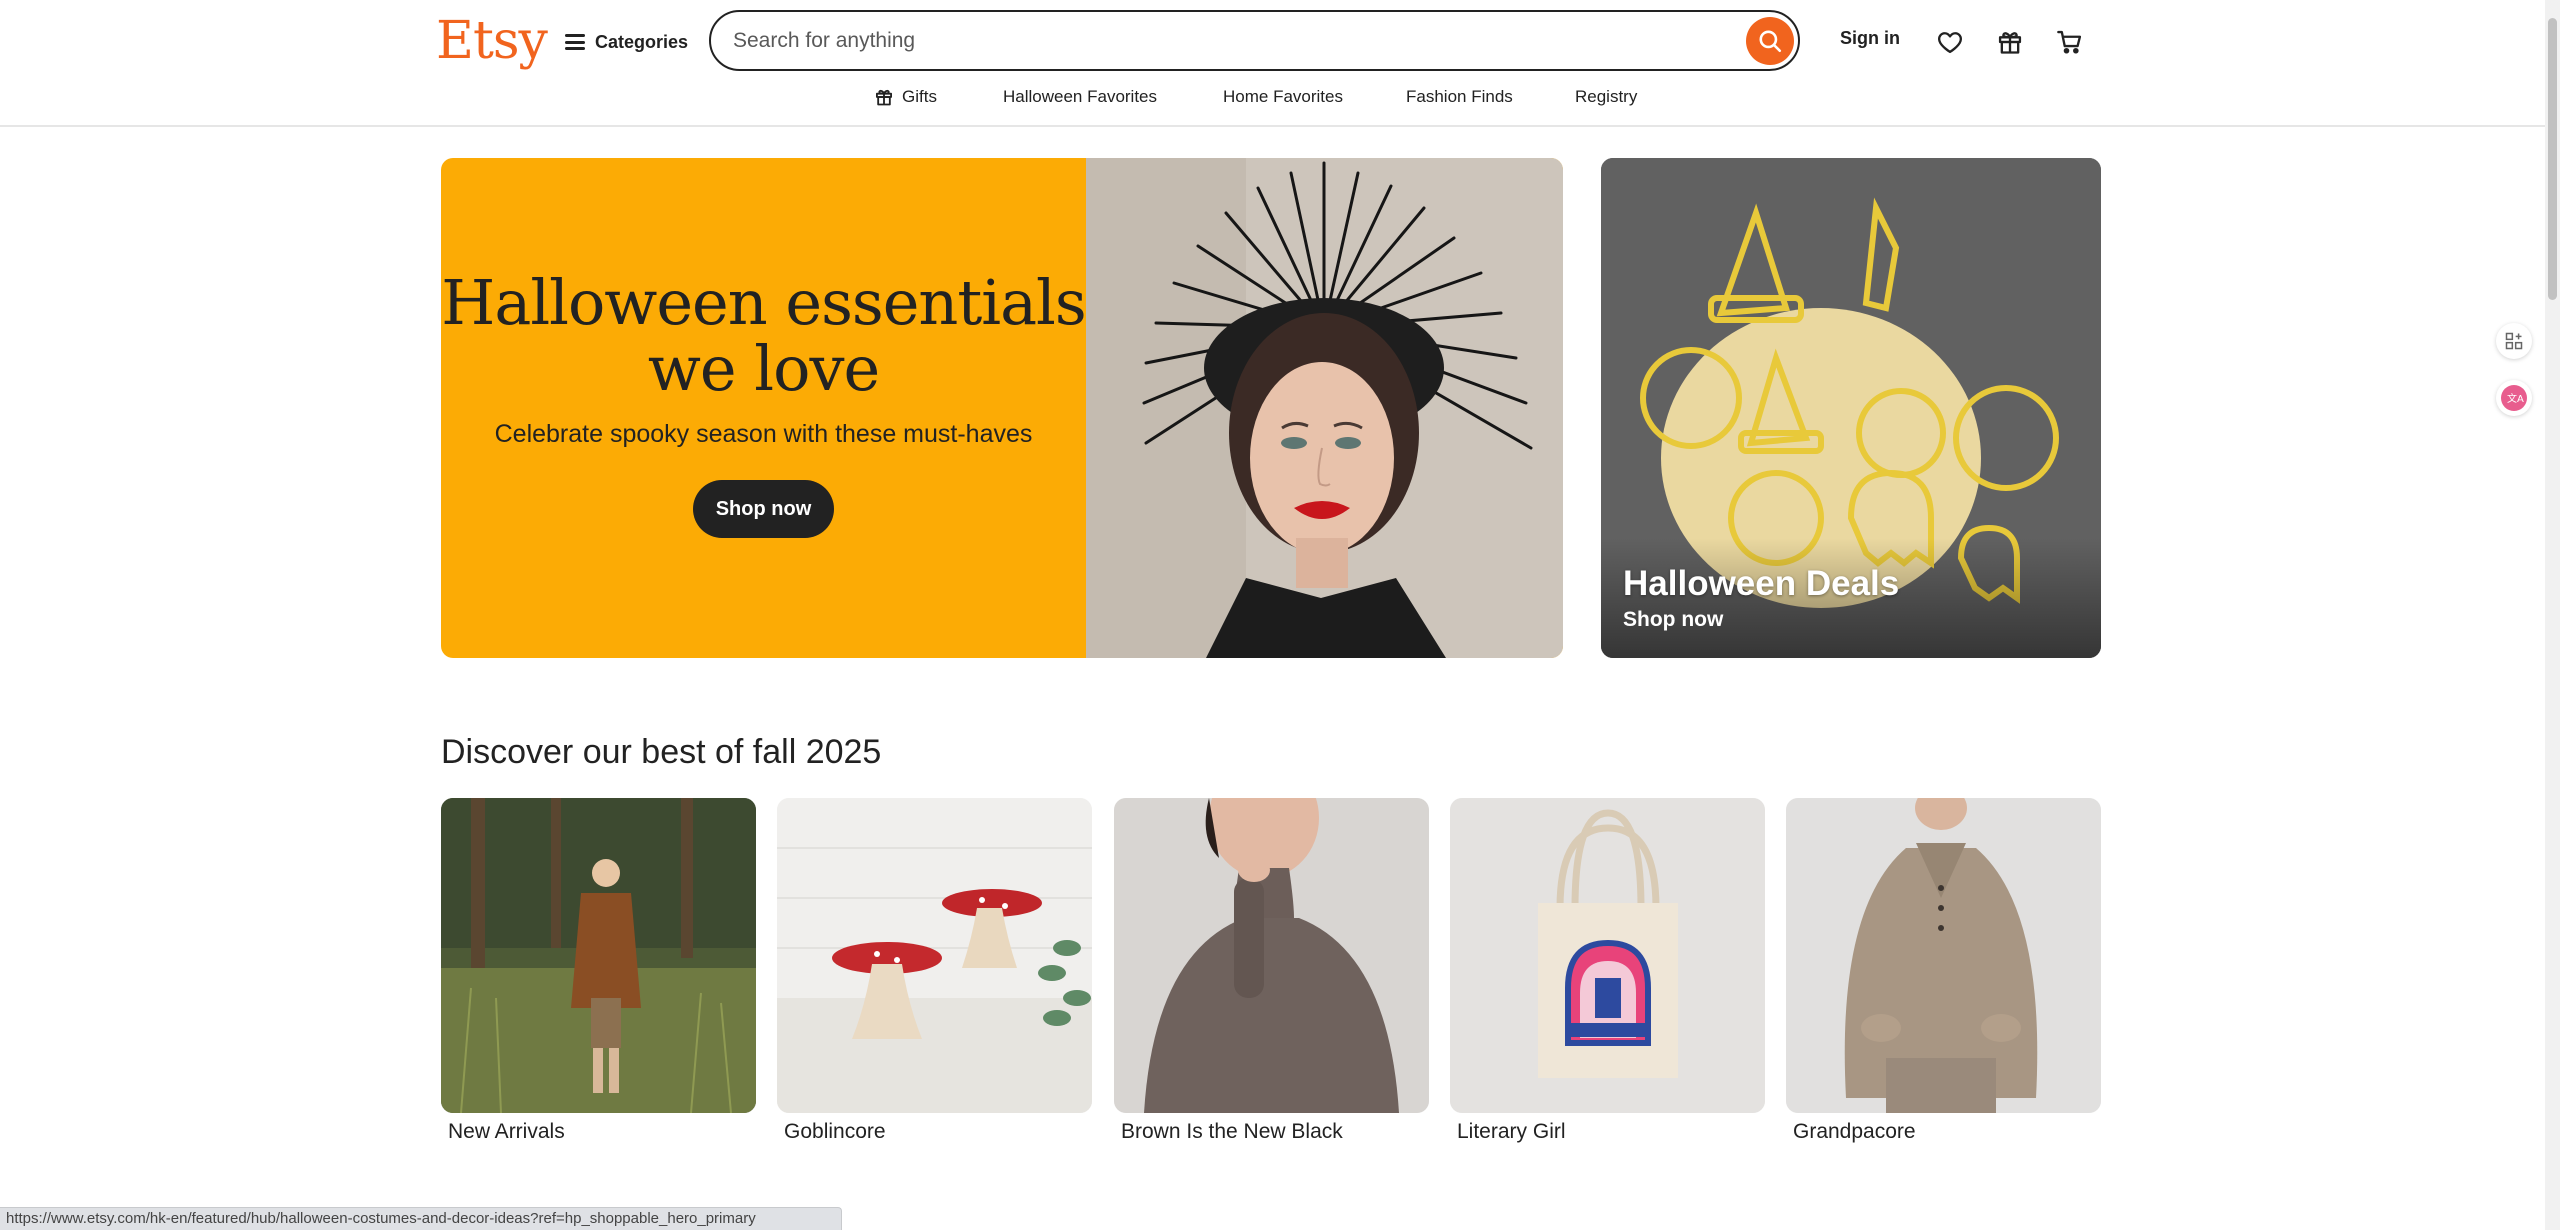  What do you see at coordinates (1854, 1131) in the screenshot?
I see `tile-label: Grandpacore` at bounding box center [1854, 1131].